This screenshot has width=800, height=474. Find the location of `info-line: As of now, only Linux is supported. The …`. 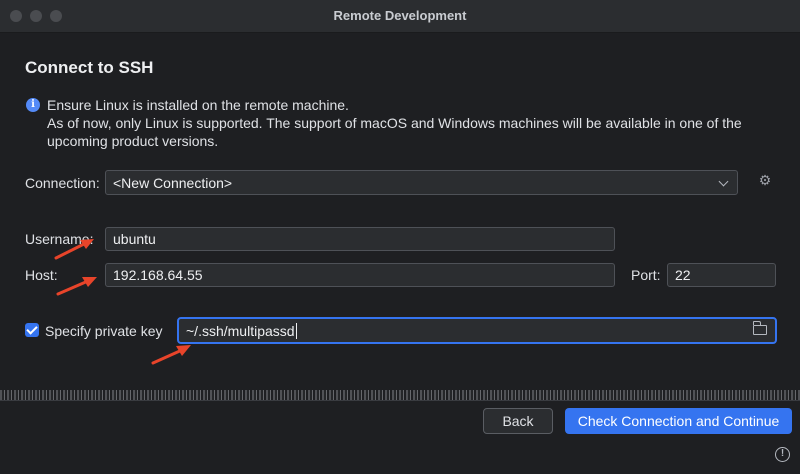

info-line: As of now, only Linux is supported. The … is located at coordinates (394, 123).